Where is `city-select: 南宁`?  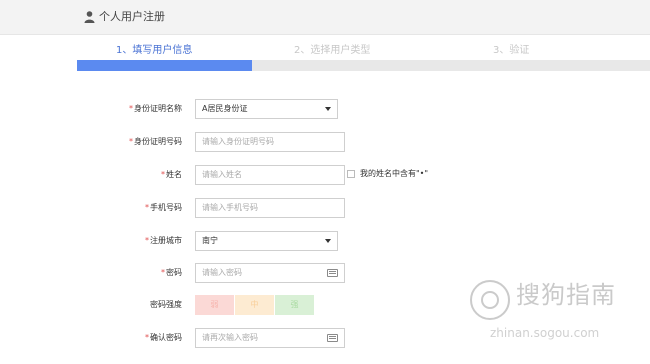 city-select: 南宁 is located at coordinates (266, 241).